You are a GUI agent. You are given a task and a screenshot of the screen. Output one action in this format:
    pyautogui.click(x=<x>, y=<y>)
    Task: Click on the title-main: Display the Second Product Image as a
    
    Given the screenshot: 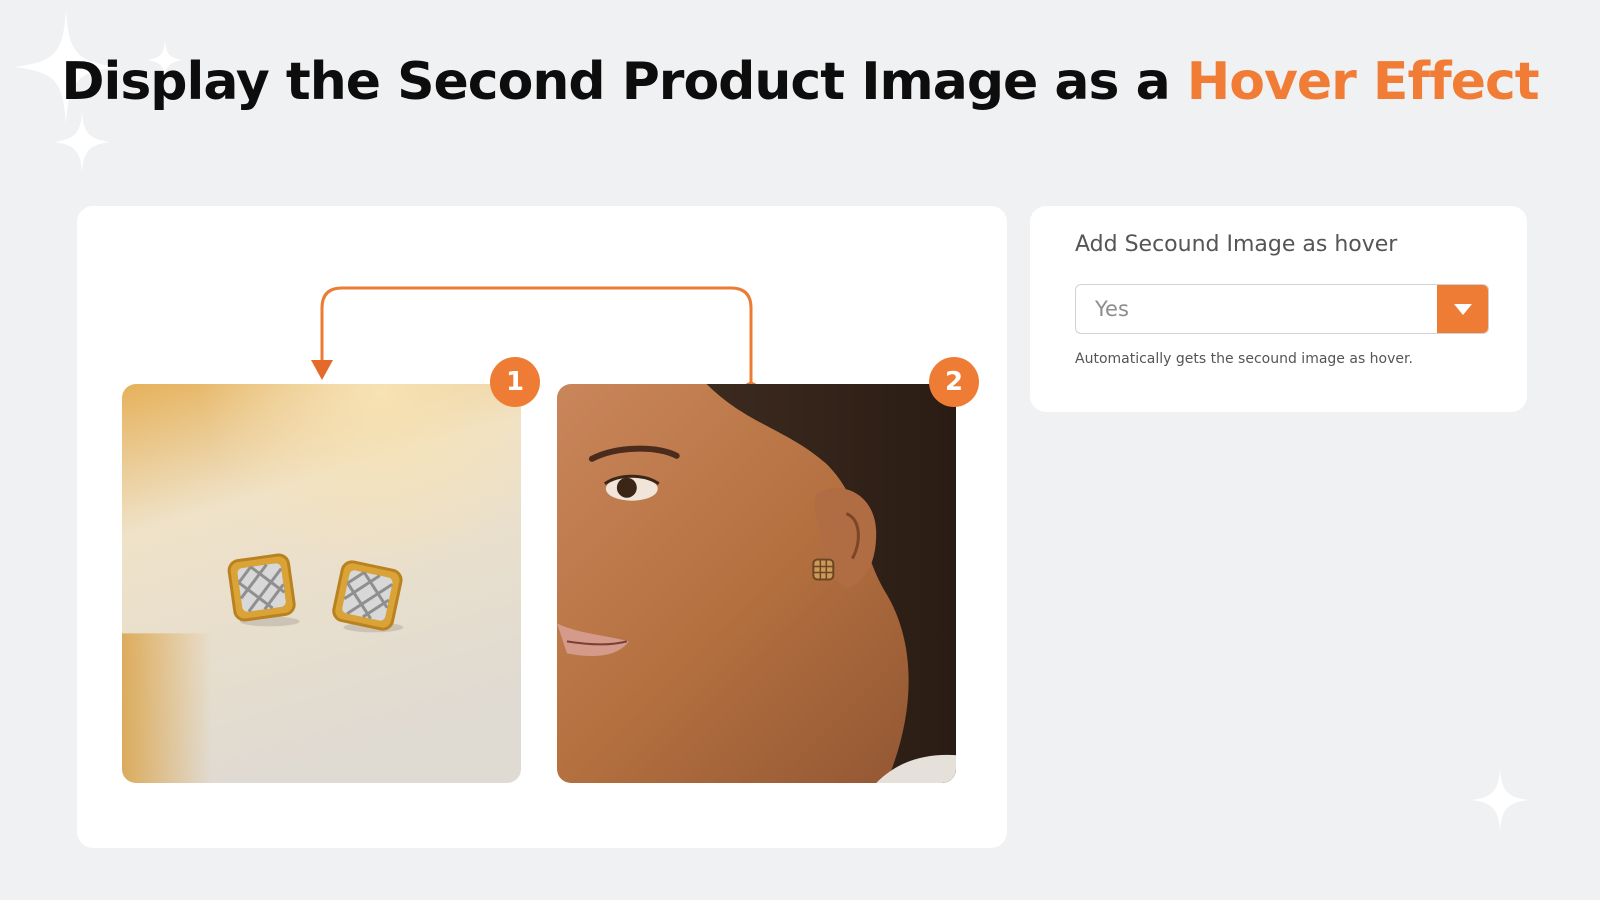 What is the action you would take?
    pyautogui.click(x=624, y=82)
    